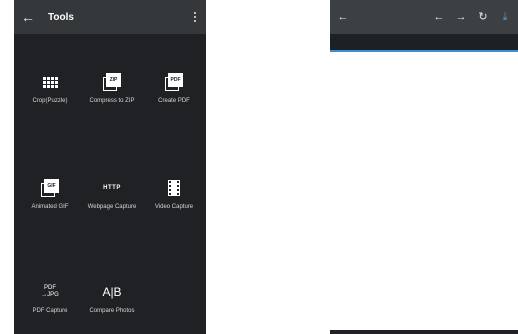  Describe the element at coordinates (50, 82) in the screenshot. I see `grid-icon` at that location.